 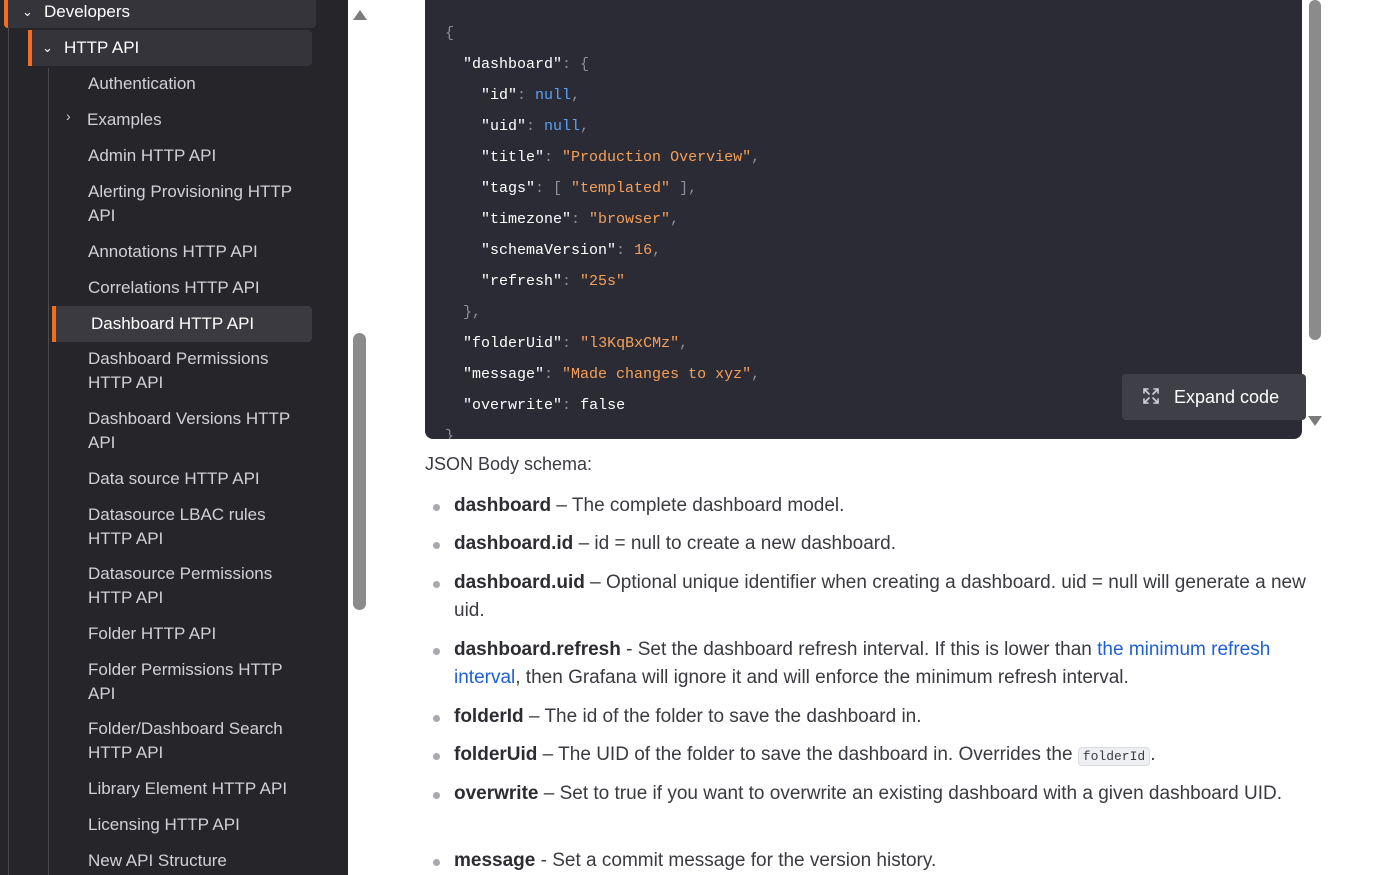 What do you see at coordinates (198, 527) in the screenshot?
I see `sidebar-item-datasource-lbac: Datasource LBAC rules HTTP API` at bounding box center [198, 527].